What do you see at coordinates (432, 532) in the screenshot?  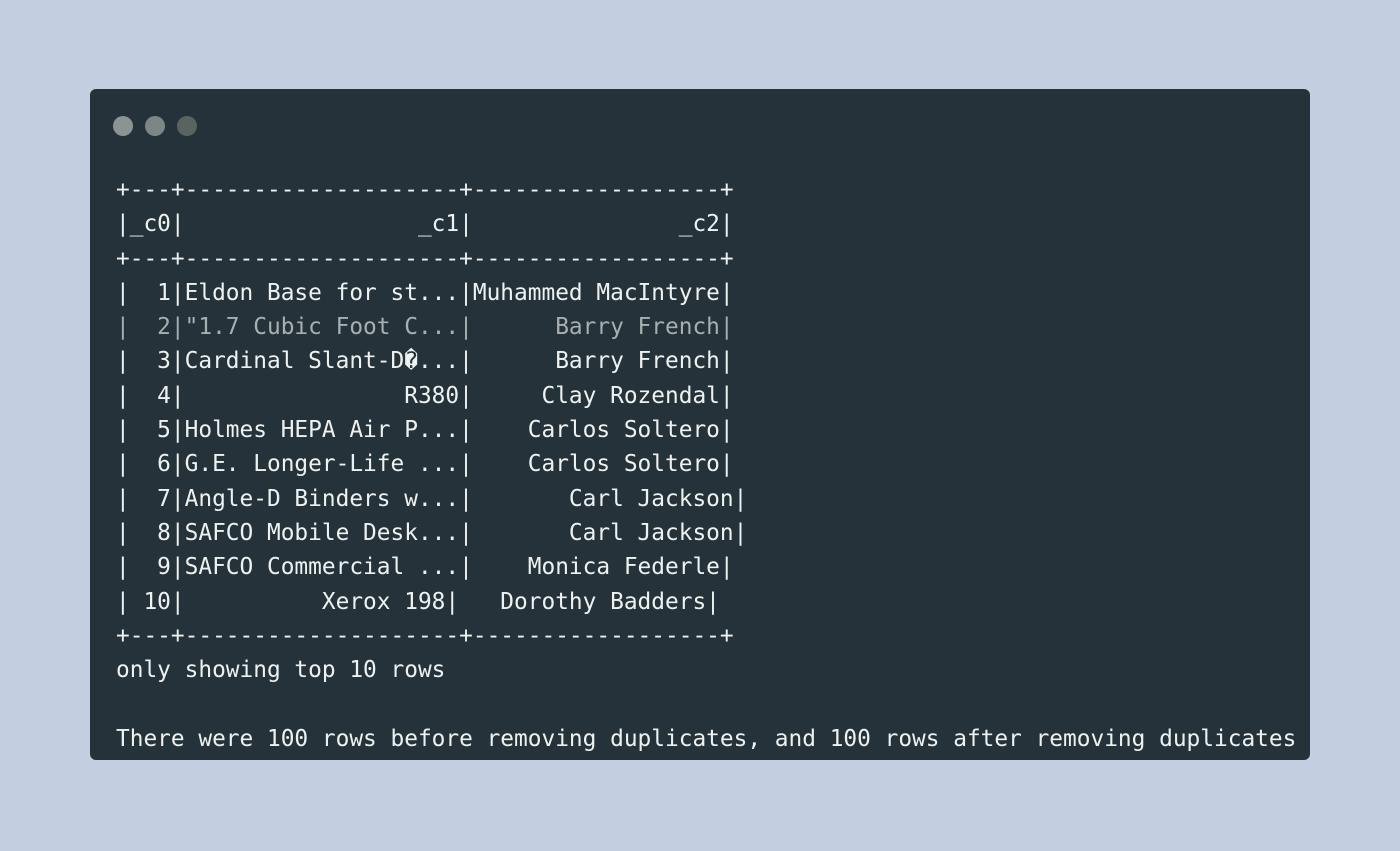 I see `table-row: | 8|SAFCO Mobile Desk...| Carl Jackson|` at bounding box center [432, 532].